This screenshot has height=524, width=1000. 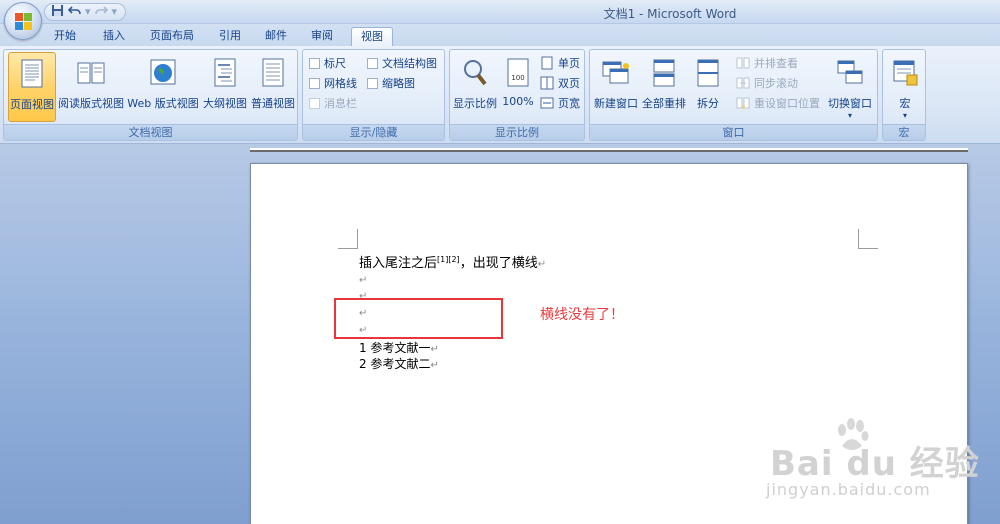 What do you see at coordinates (114, 36) in the screenshot?
I see `tab-insert: 插入` at bounding box center [114, 36].